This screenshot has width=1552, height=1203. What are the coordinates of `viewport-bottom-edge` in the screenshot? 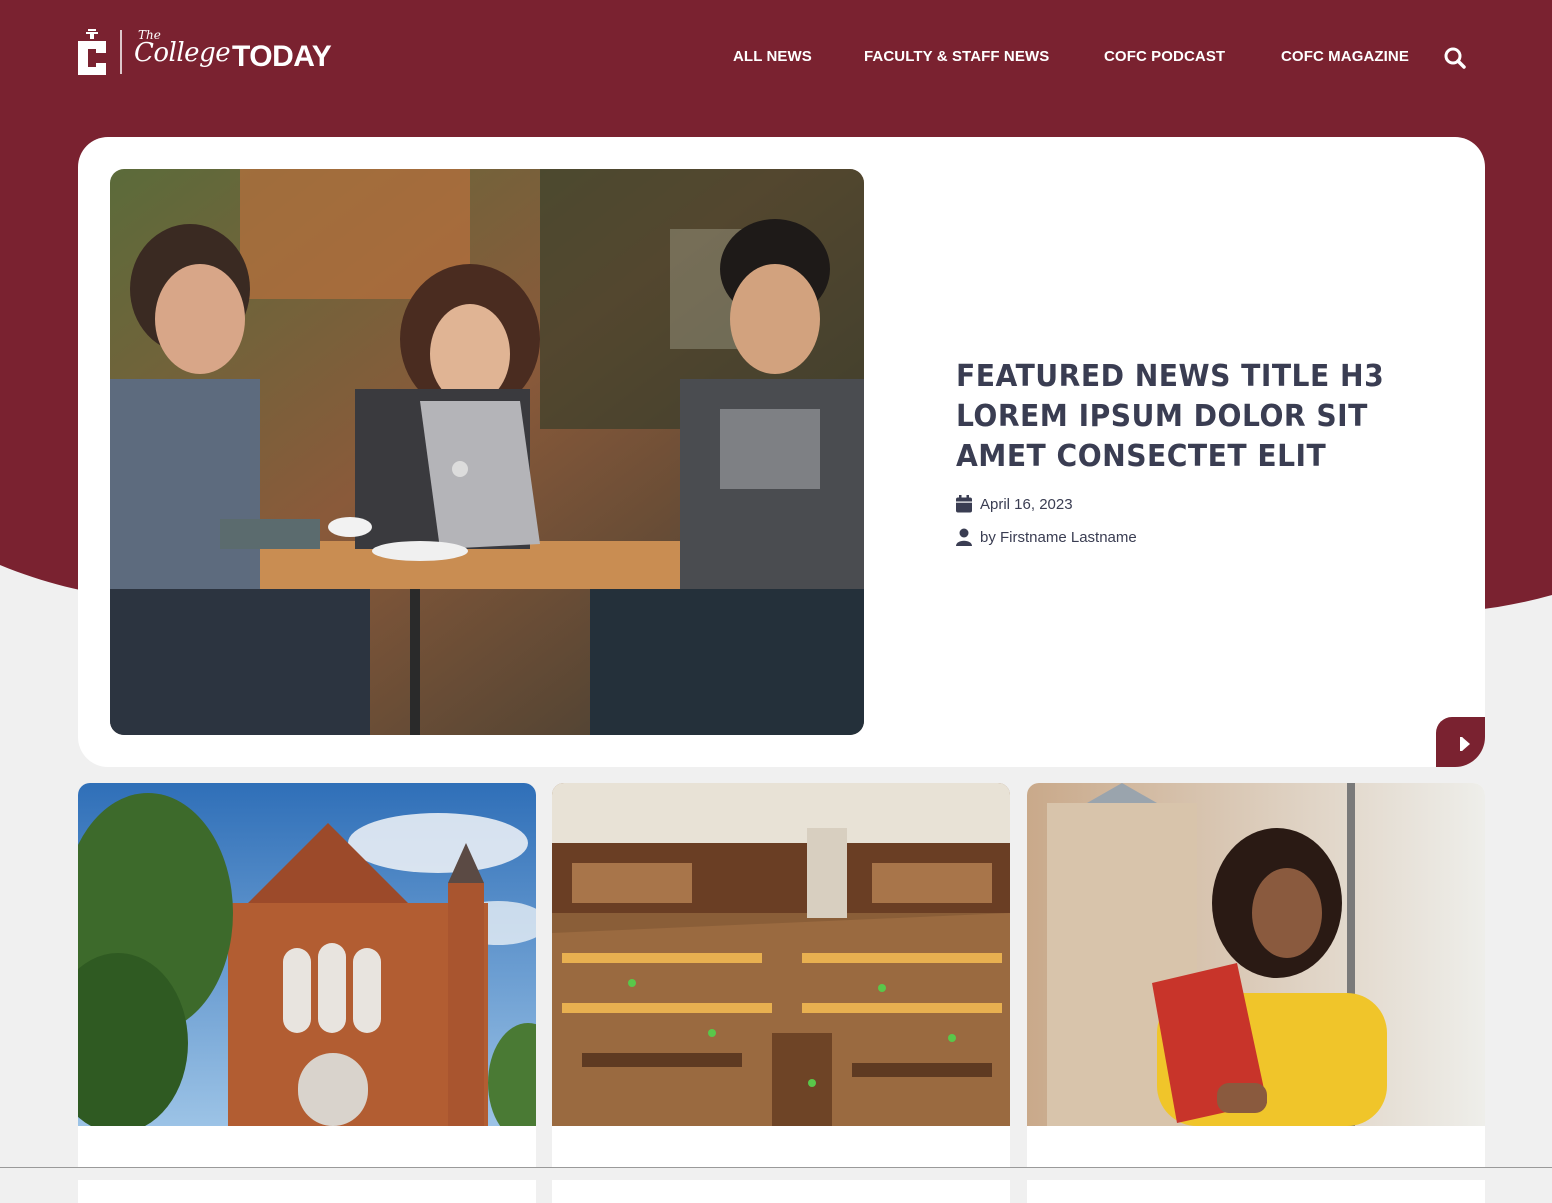 It's located at (776, 1173).